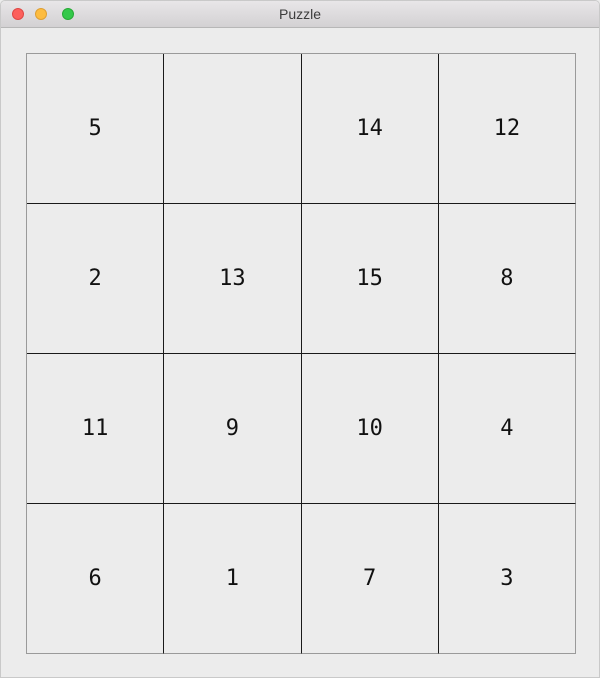  What do you see at coordinates (507, 429) in the screenshot?
I see `tile: 4` at bounding box center [507, 429].